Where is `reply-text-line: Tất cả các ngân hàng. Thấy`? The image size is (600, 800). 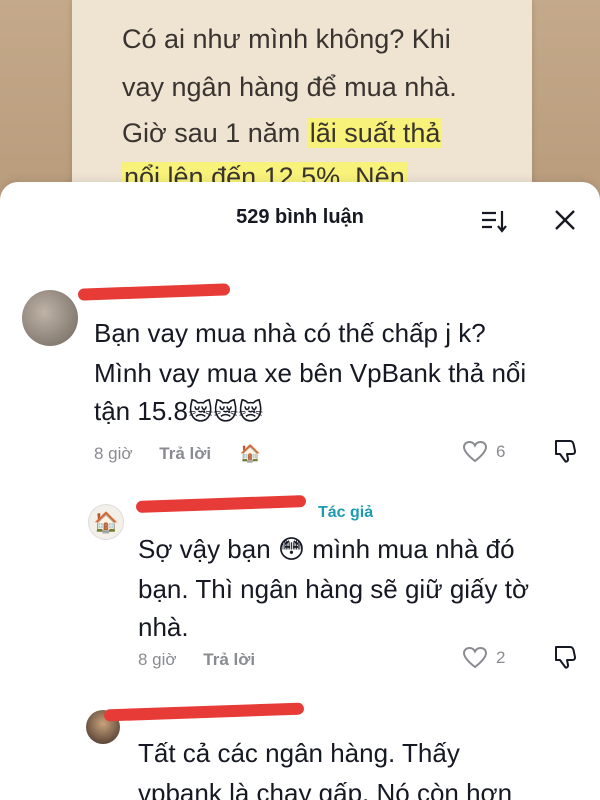 reply-text-line: Tất cả các ngân hàng. Thấy is located at coordinates (299, 753).